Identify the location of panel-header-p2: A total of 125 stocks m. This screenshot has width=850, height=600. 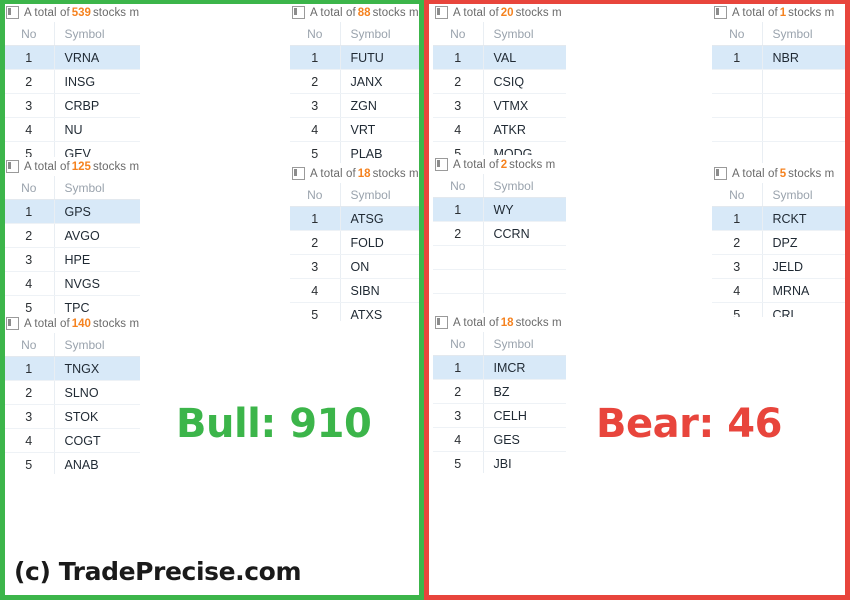
(72, 166).